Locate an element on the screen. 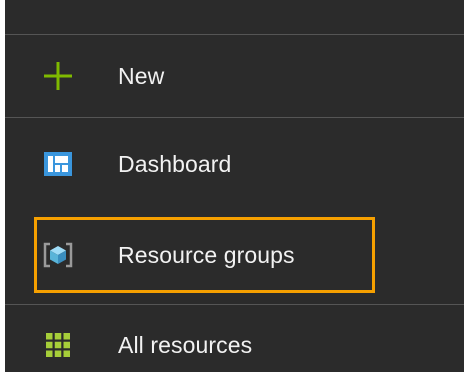  sidebar-item-dashboard: Dashboard is located at coordinates (234, 164).